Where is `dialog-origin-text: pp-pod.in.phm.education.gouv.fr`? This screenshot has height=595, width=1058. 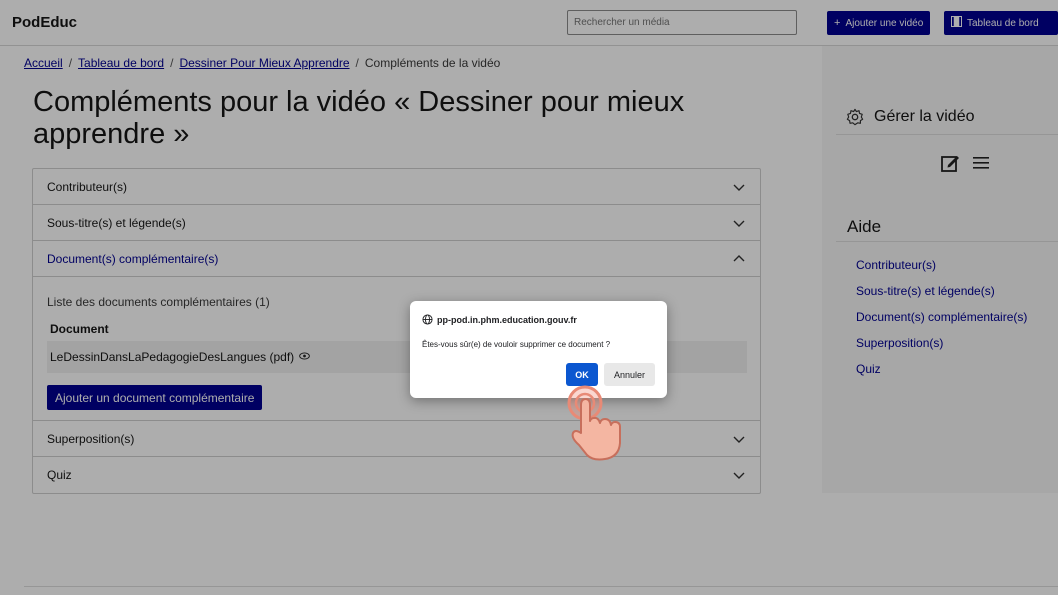 dialog-origin-text: pp-pod.in.phm.education.gouv.fr is located at coordinates (507, 319).